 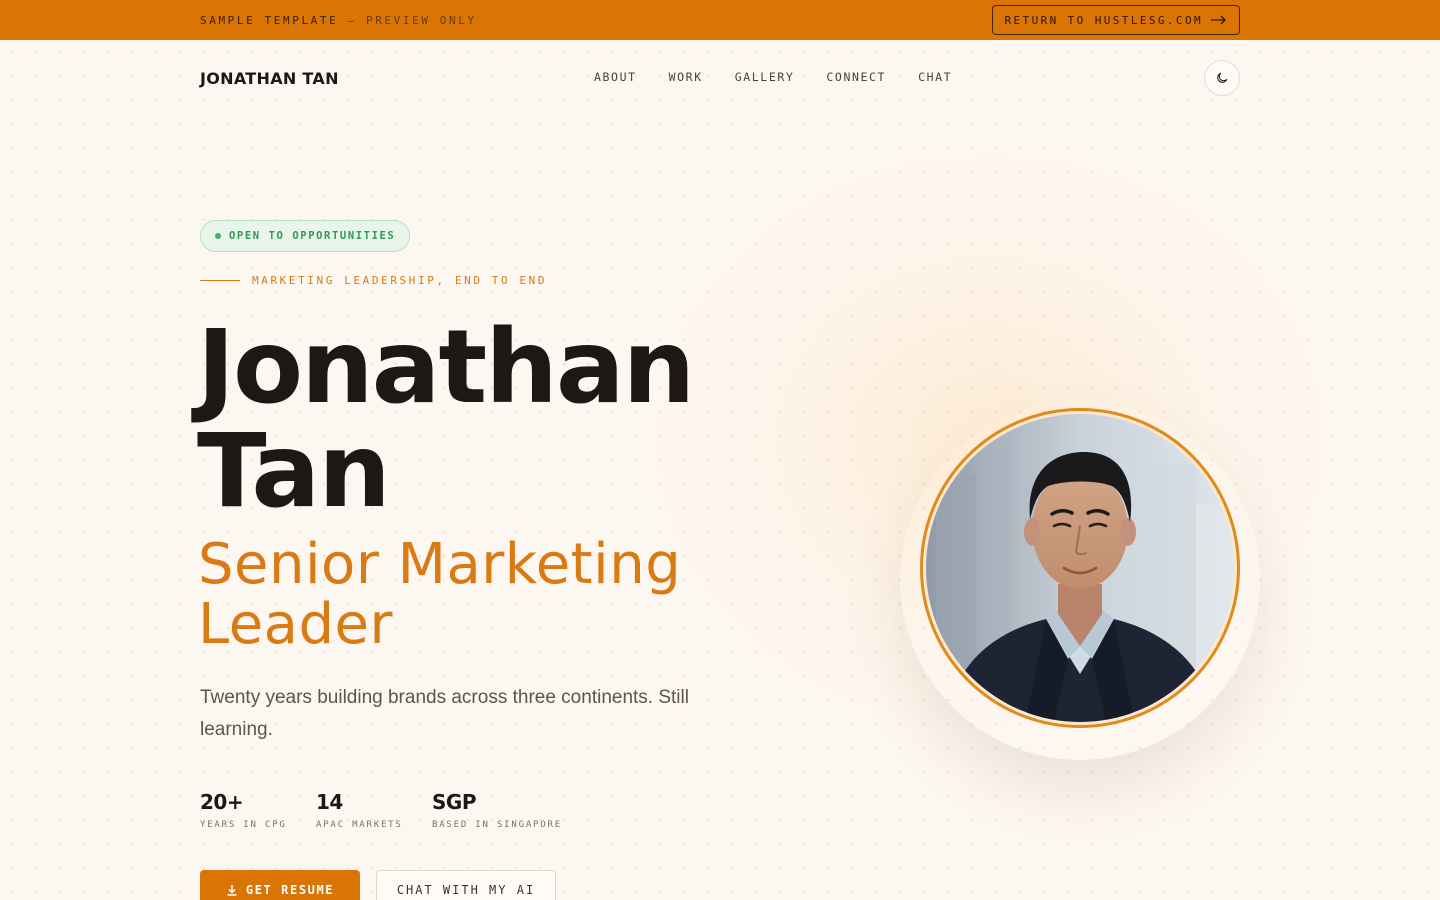 I want to click on banner-text: SAMPLE TEMPLATE — PREVIEW ONLY, so click(x=338, y=20).